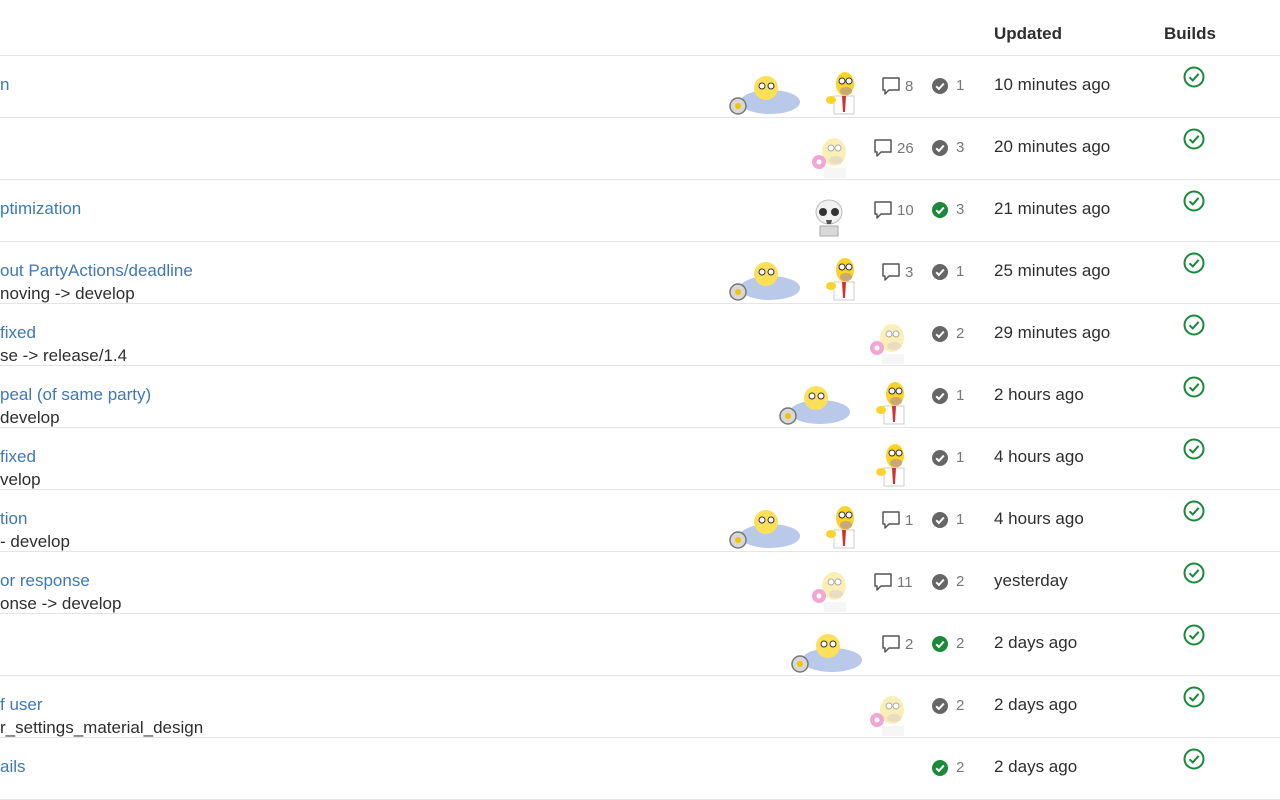 The height and width of the screenshot is (800, 1280). Describe the element at coordinates (640, 397) in the screenshot. I see `merge-request-row: peal (of same party) develop 1 2 hours ago` at that location.